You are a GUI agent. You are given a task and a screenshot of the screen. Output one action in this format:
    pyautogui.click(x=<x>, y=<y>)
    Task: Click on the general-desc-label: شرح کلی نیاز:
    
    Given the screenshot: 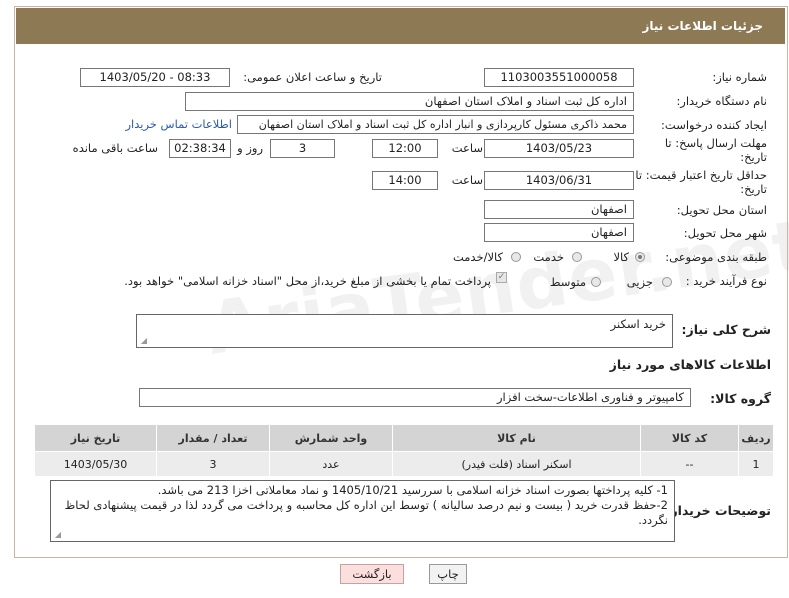 What is the action you would take?
    pyautogui.click(x=726, y=329)
    